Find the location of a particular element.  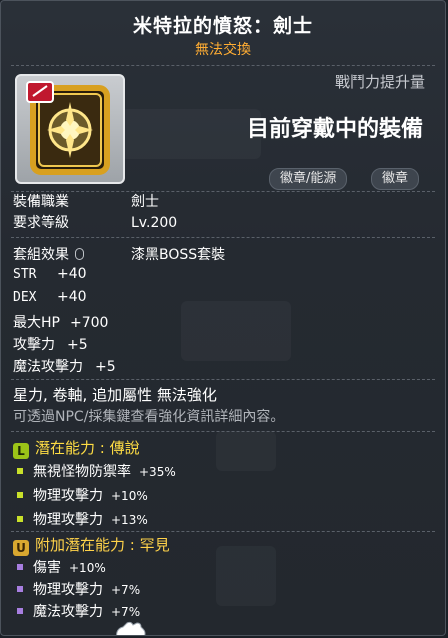

potential-line: 無視怪物防禦率 +35% is located at coordinates (96, 471).